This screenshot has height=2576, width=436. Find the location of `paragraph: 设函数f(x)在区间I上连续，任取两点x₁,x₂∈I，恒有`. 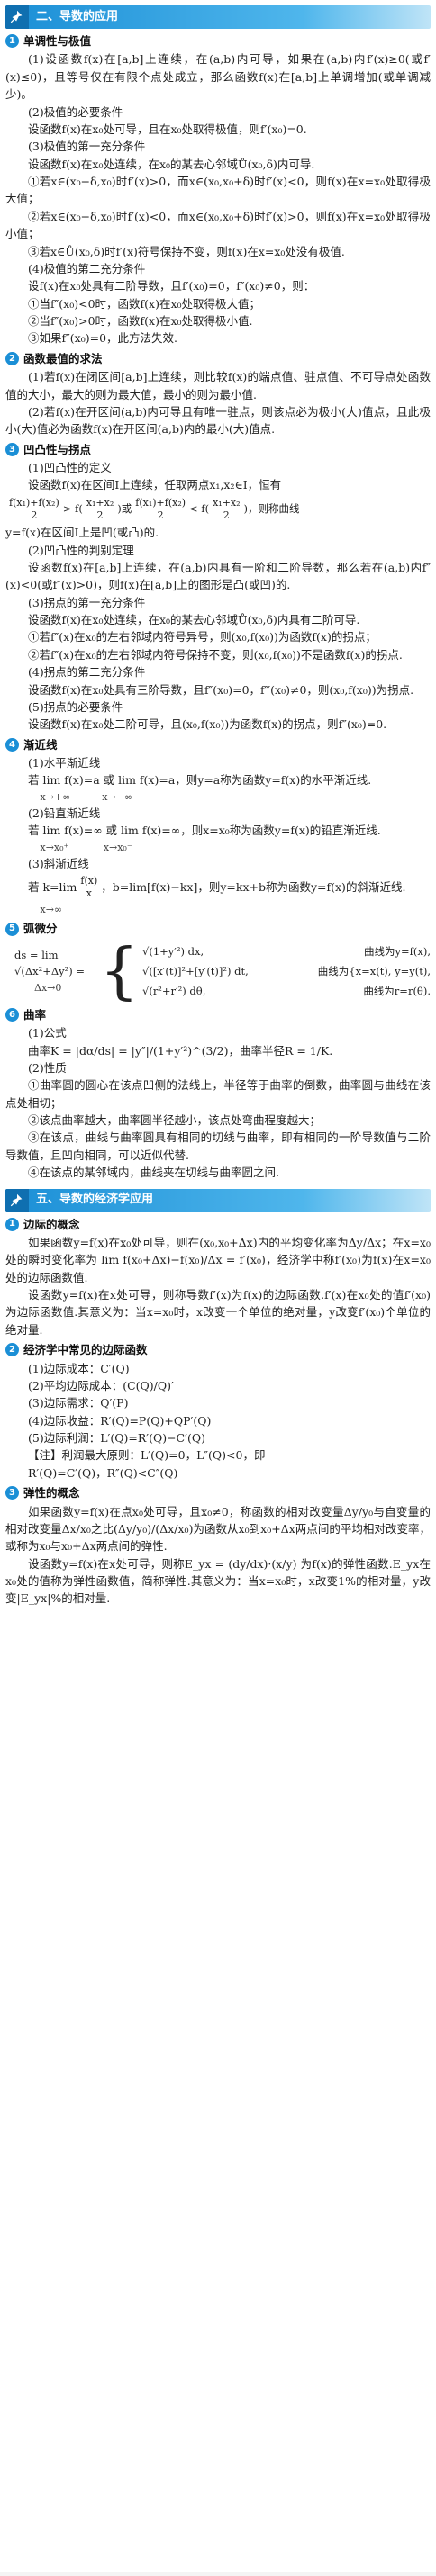

paragraph: 设函数f(x)在区间I上连续，任取两点x₁,x₂∈I，恒有 is located at coordinates (155, 485).